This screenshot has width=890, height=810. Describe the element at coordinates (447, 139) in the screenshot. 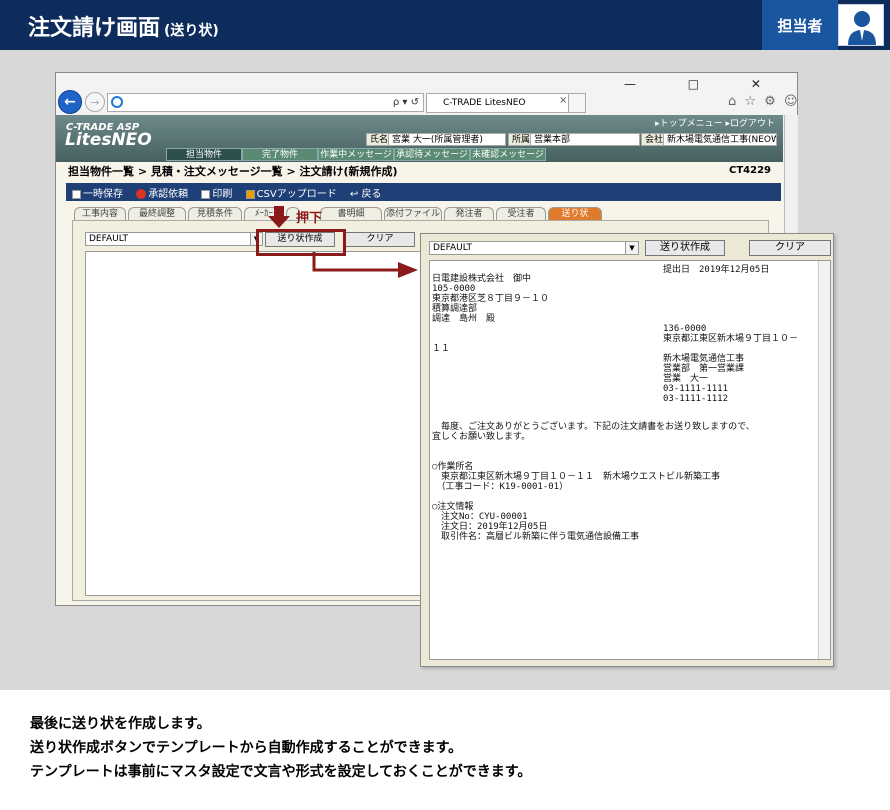

I see `name-value: 宮業 大一(所属管理者)` at that location.